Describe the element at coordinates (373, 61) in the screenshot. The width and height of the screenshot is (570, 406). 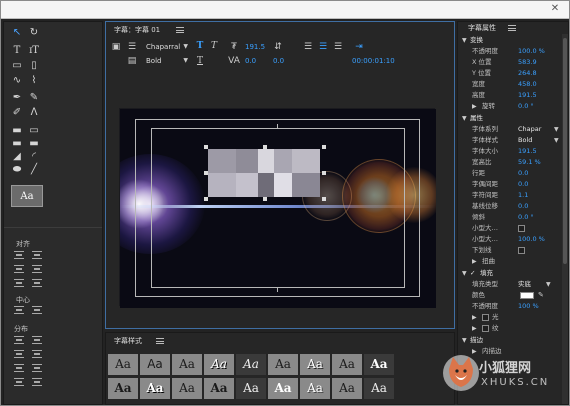
I see `timecode-value: 00:00:01:10` at that location.